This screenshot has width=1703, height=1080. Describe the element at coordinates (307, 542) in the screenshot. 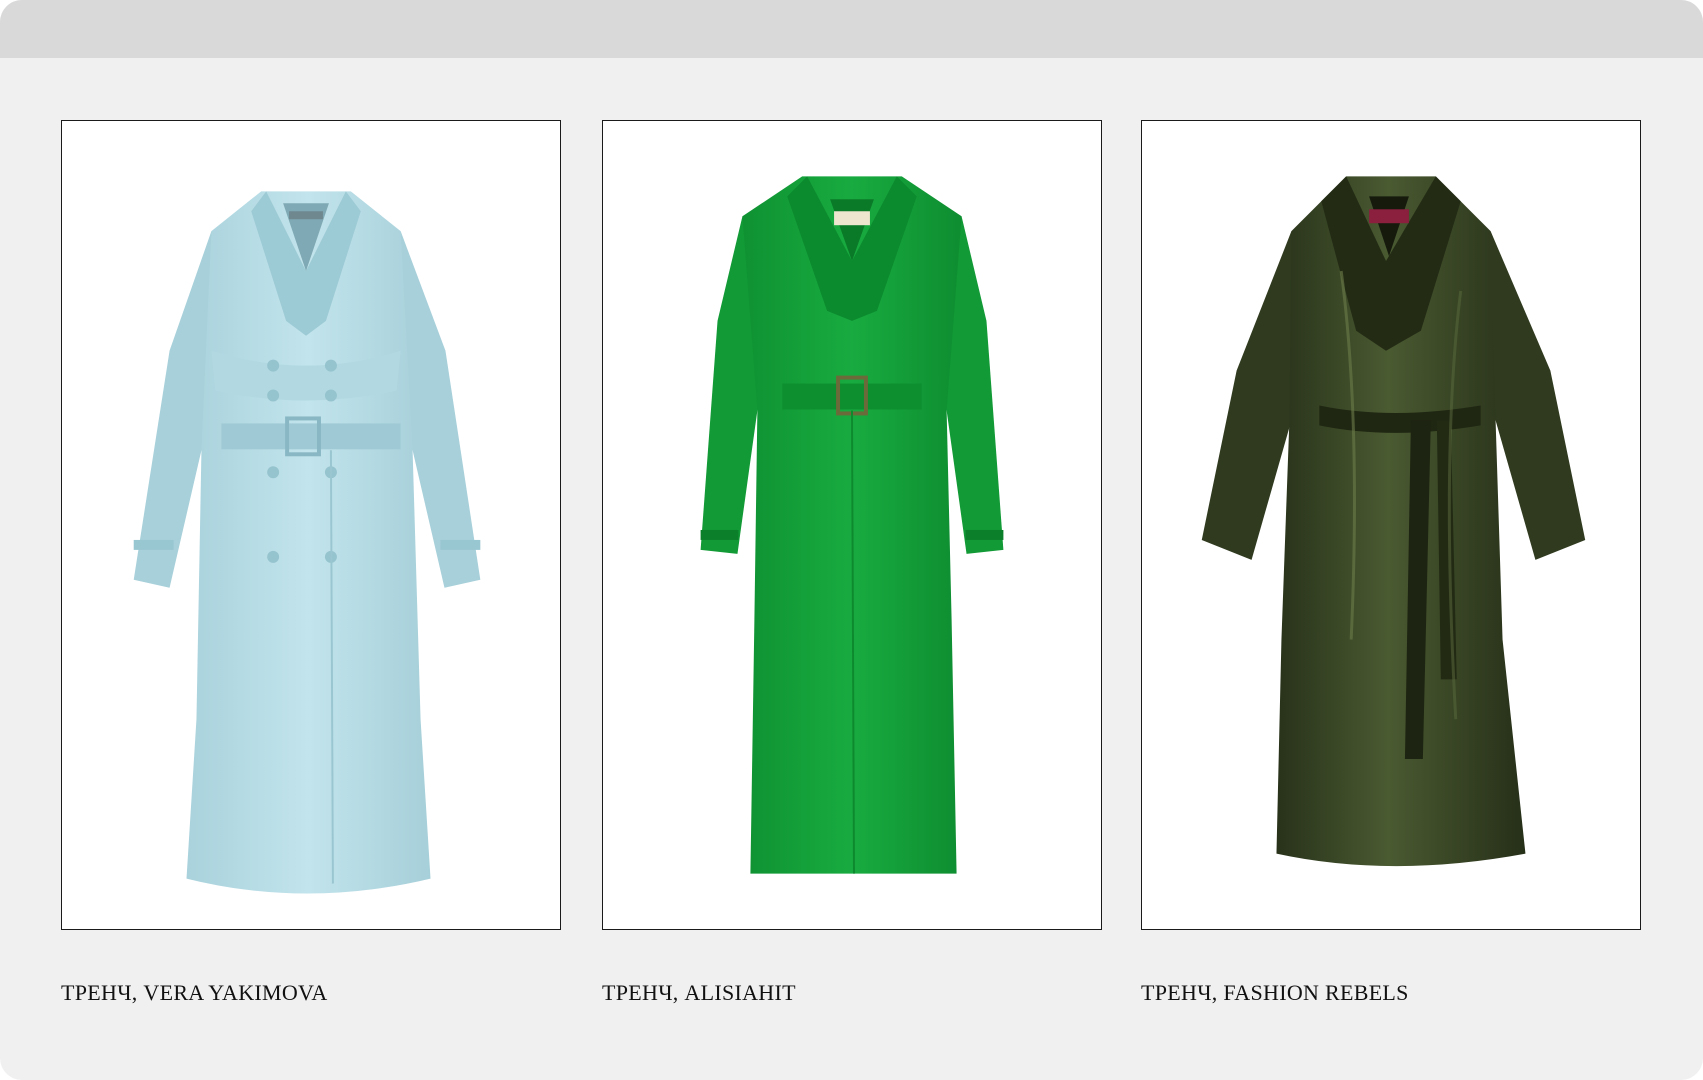

I see `light-blue-trench-coat-icon` at that location.